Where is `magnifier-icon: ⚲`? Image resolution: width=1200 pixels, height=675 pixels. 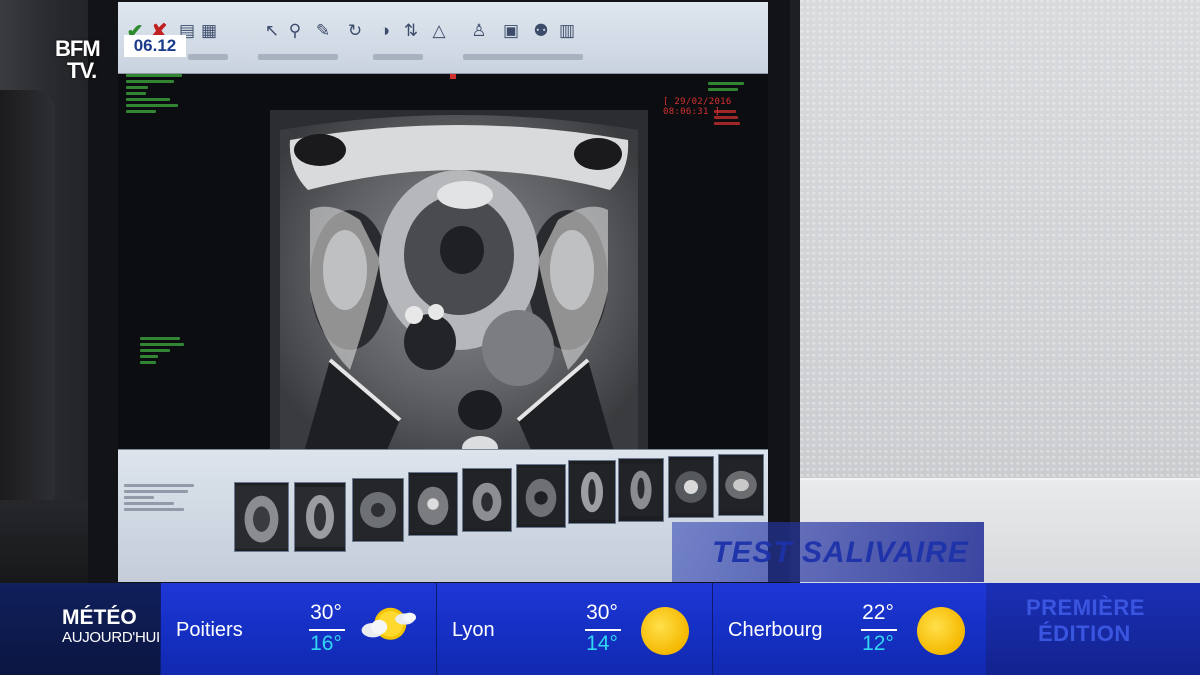
magnifier-icon: ⚲ is located at coordinates (295, 30).